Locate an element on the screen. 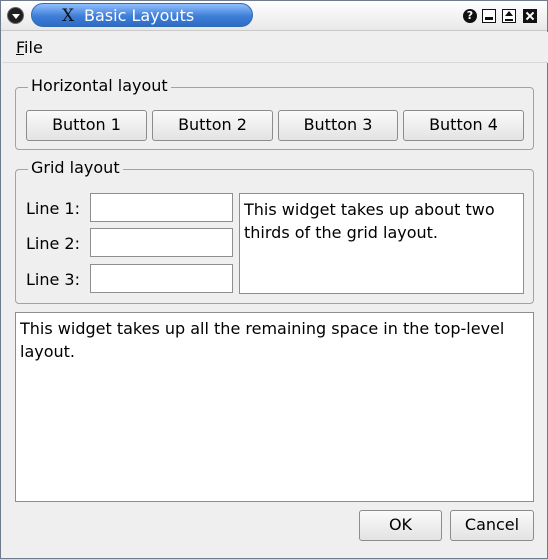  menu-bar: File is located at coordinates (275, 47).